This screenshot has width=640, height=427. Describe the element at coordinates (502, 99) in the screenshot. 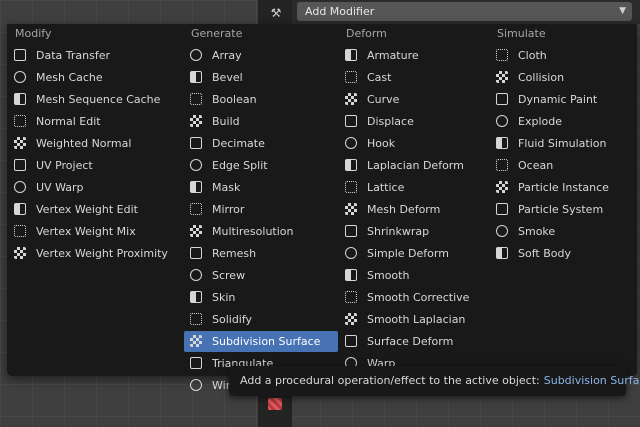

I see `dynamic-paint-icon` at that location.